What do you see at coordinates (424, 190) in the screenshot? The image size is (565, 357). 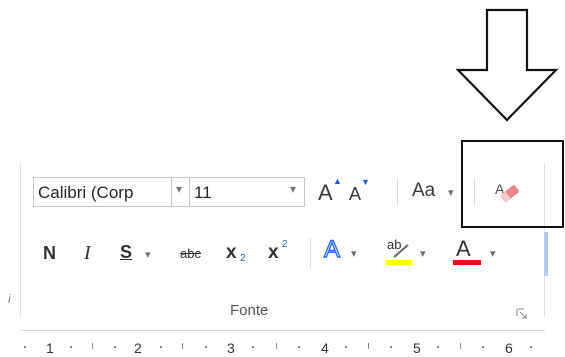 I see `change-case-label: Aa` at bounding box center [424, 190].